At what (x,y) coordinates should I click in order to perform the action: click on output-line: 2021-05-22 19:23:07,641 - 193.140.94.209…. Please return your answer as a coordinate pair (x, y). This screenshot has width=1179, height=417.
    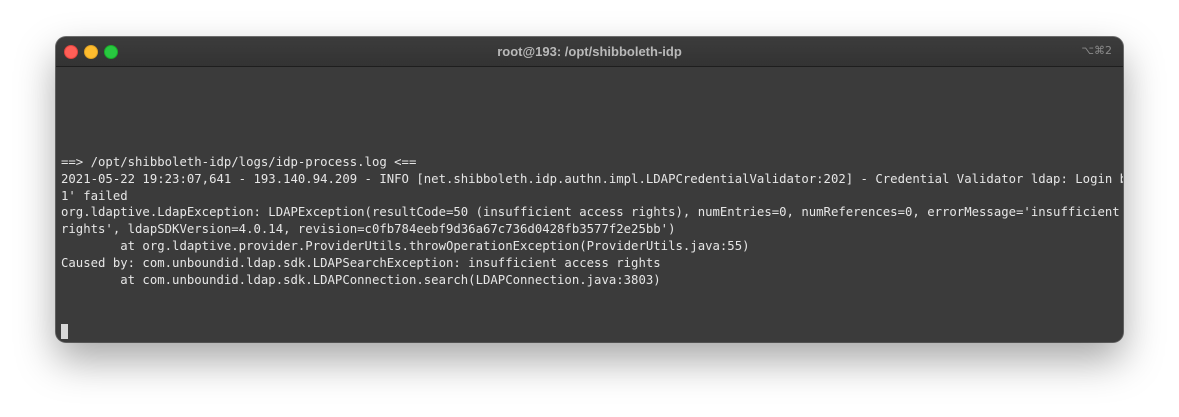
    Looking at the image, I should click on (592, 178).